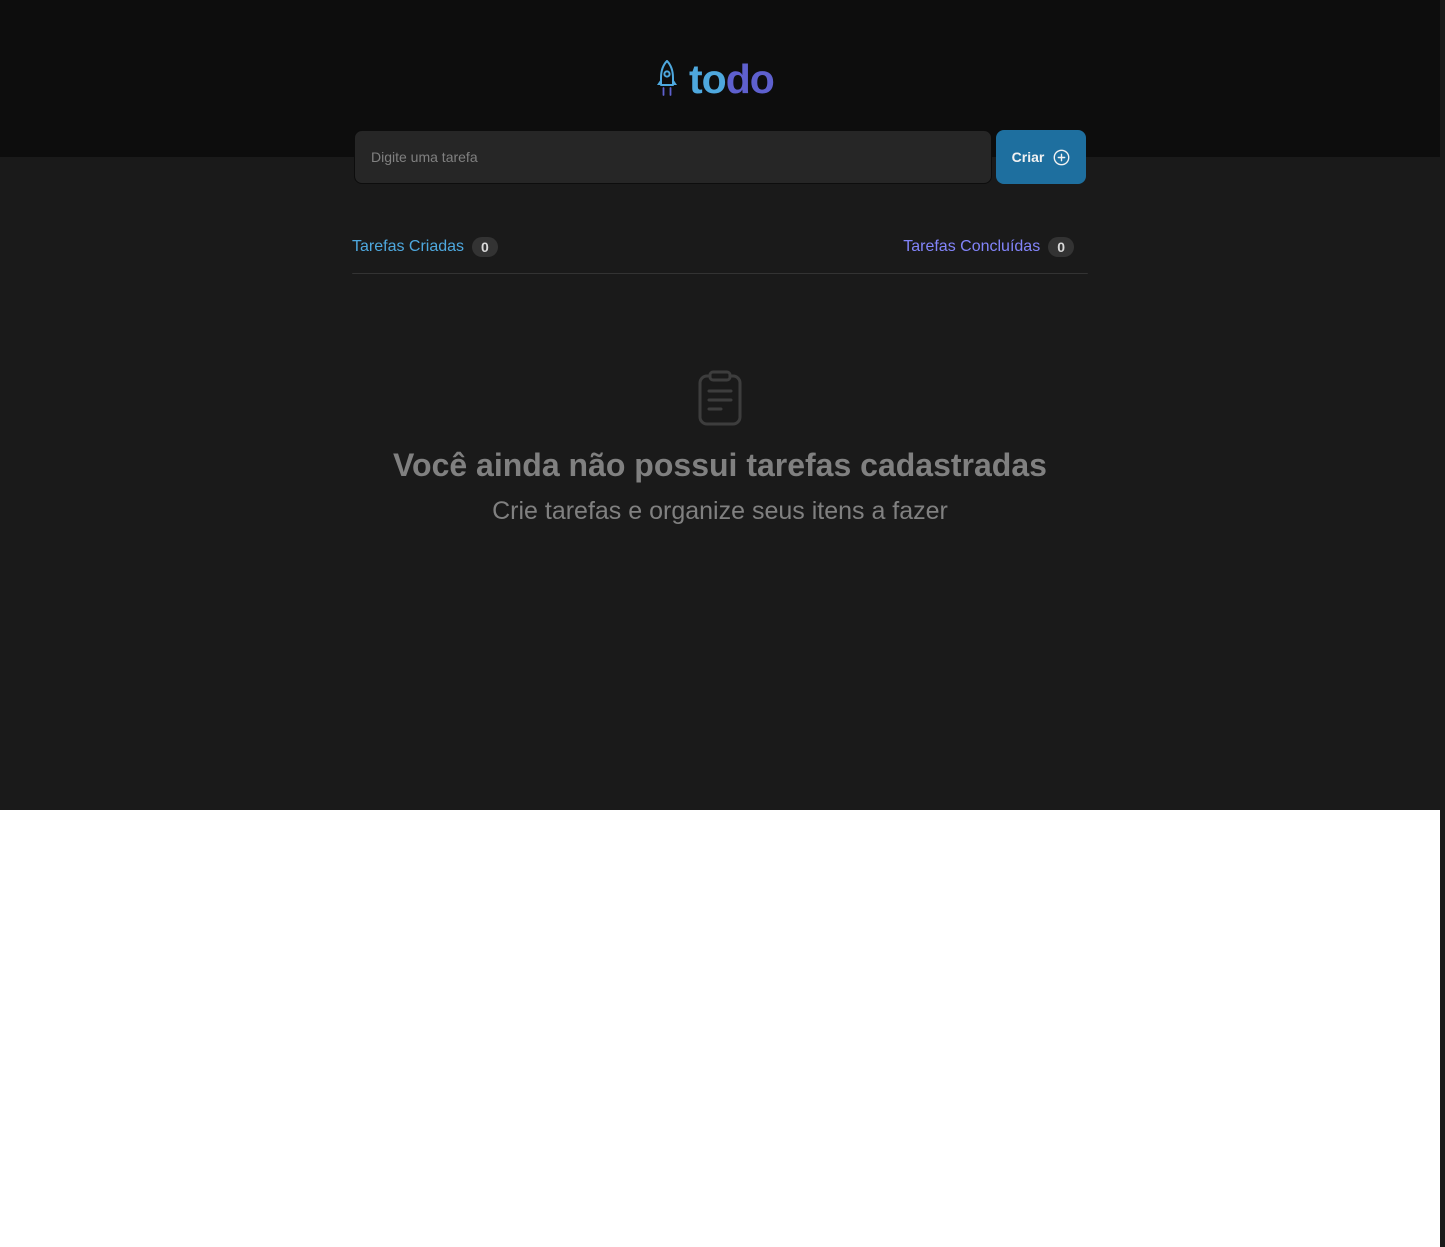 The width and height of the screenshot is (1445, 1247). What do you see at coordinates (1028, 157) in the screenshot?
I see `create-button-label: Criar` at bounding box center [1028, 157].